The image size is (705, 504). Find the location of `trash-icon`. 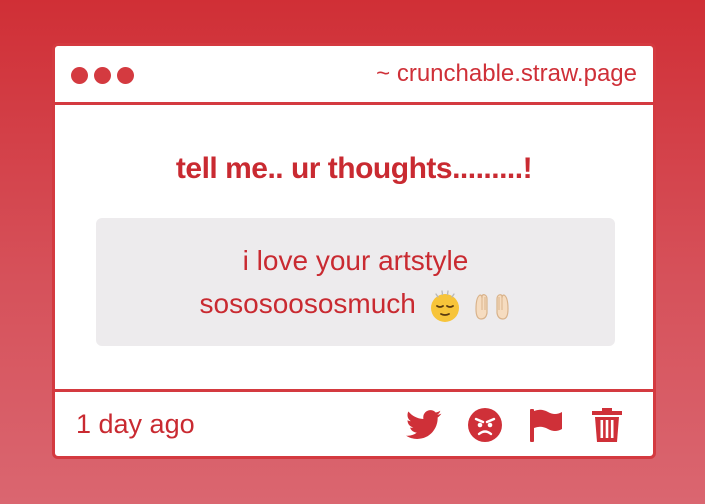

trash-icon is located at coordinates (607, 425).